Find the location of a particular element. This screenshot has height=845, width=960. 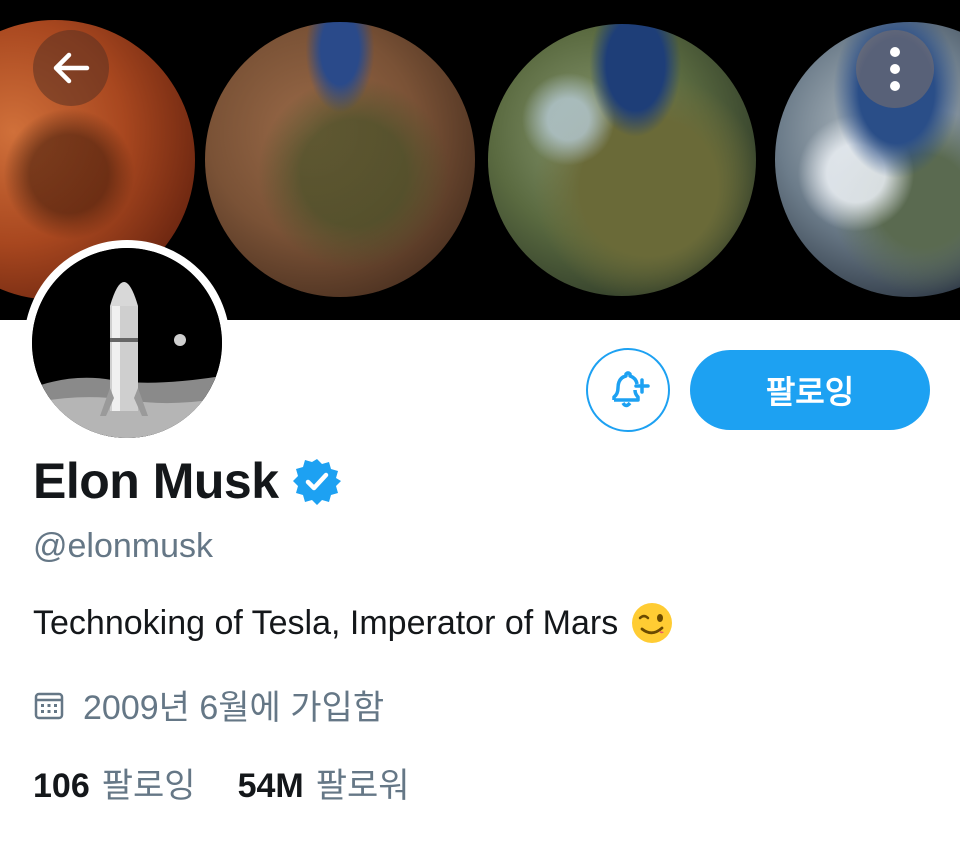

back-button is located at coordinates (71, 68).